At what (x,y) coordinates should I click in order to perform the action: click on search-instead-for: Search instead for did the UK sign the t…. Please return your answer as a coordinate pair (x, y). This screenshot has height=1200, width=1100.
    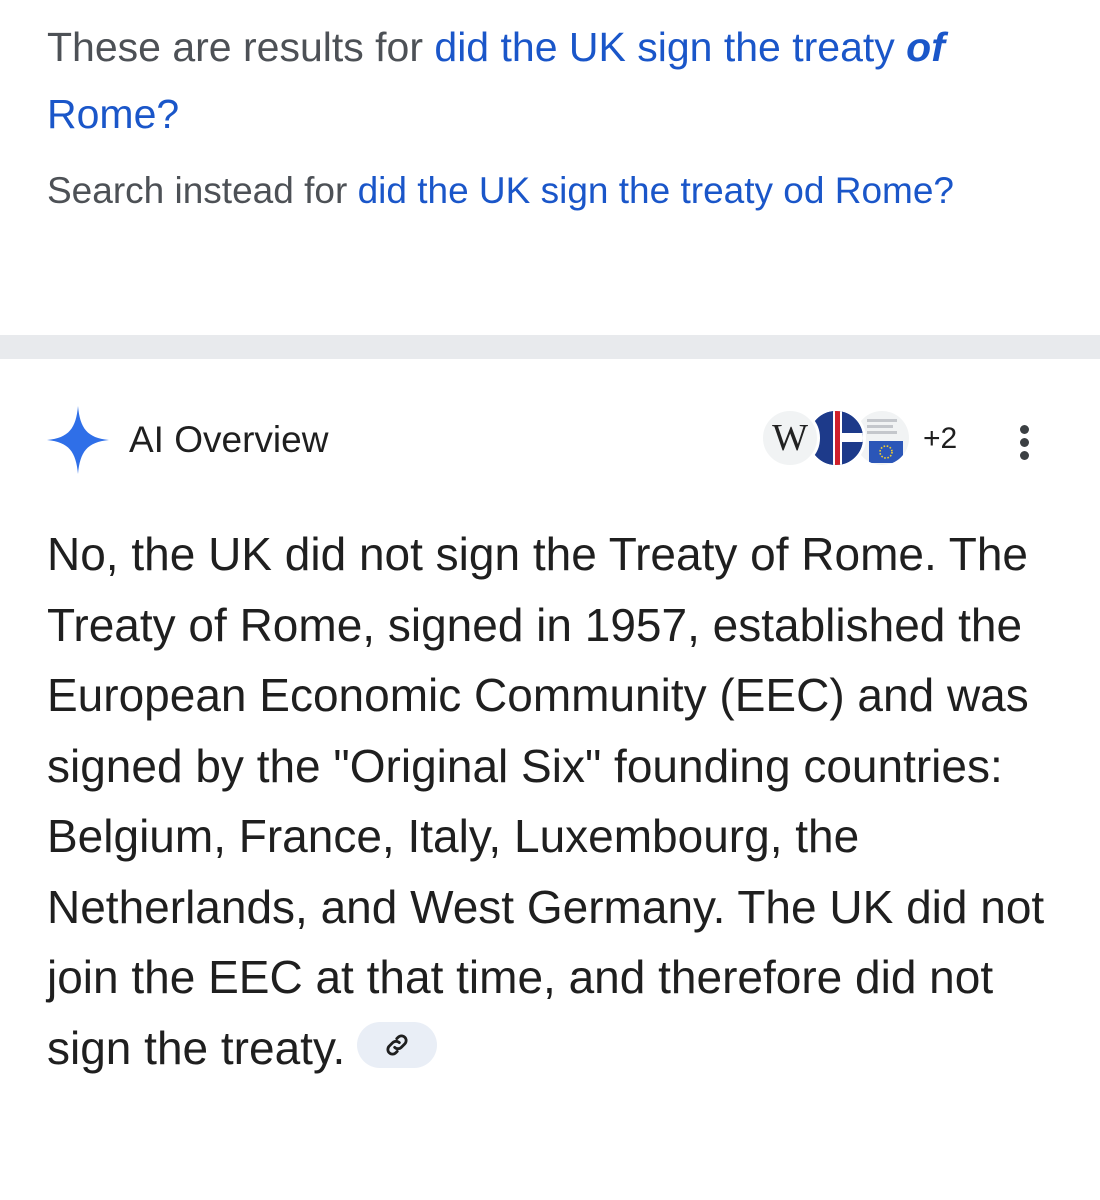
    Looking at the image, I should click on (552, 191).